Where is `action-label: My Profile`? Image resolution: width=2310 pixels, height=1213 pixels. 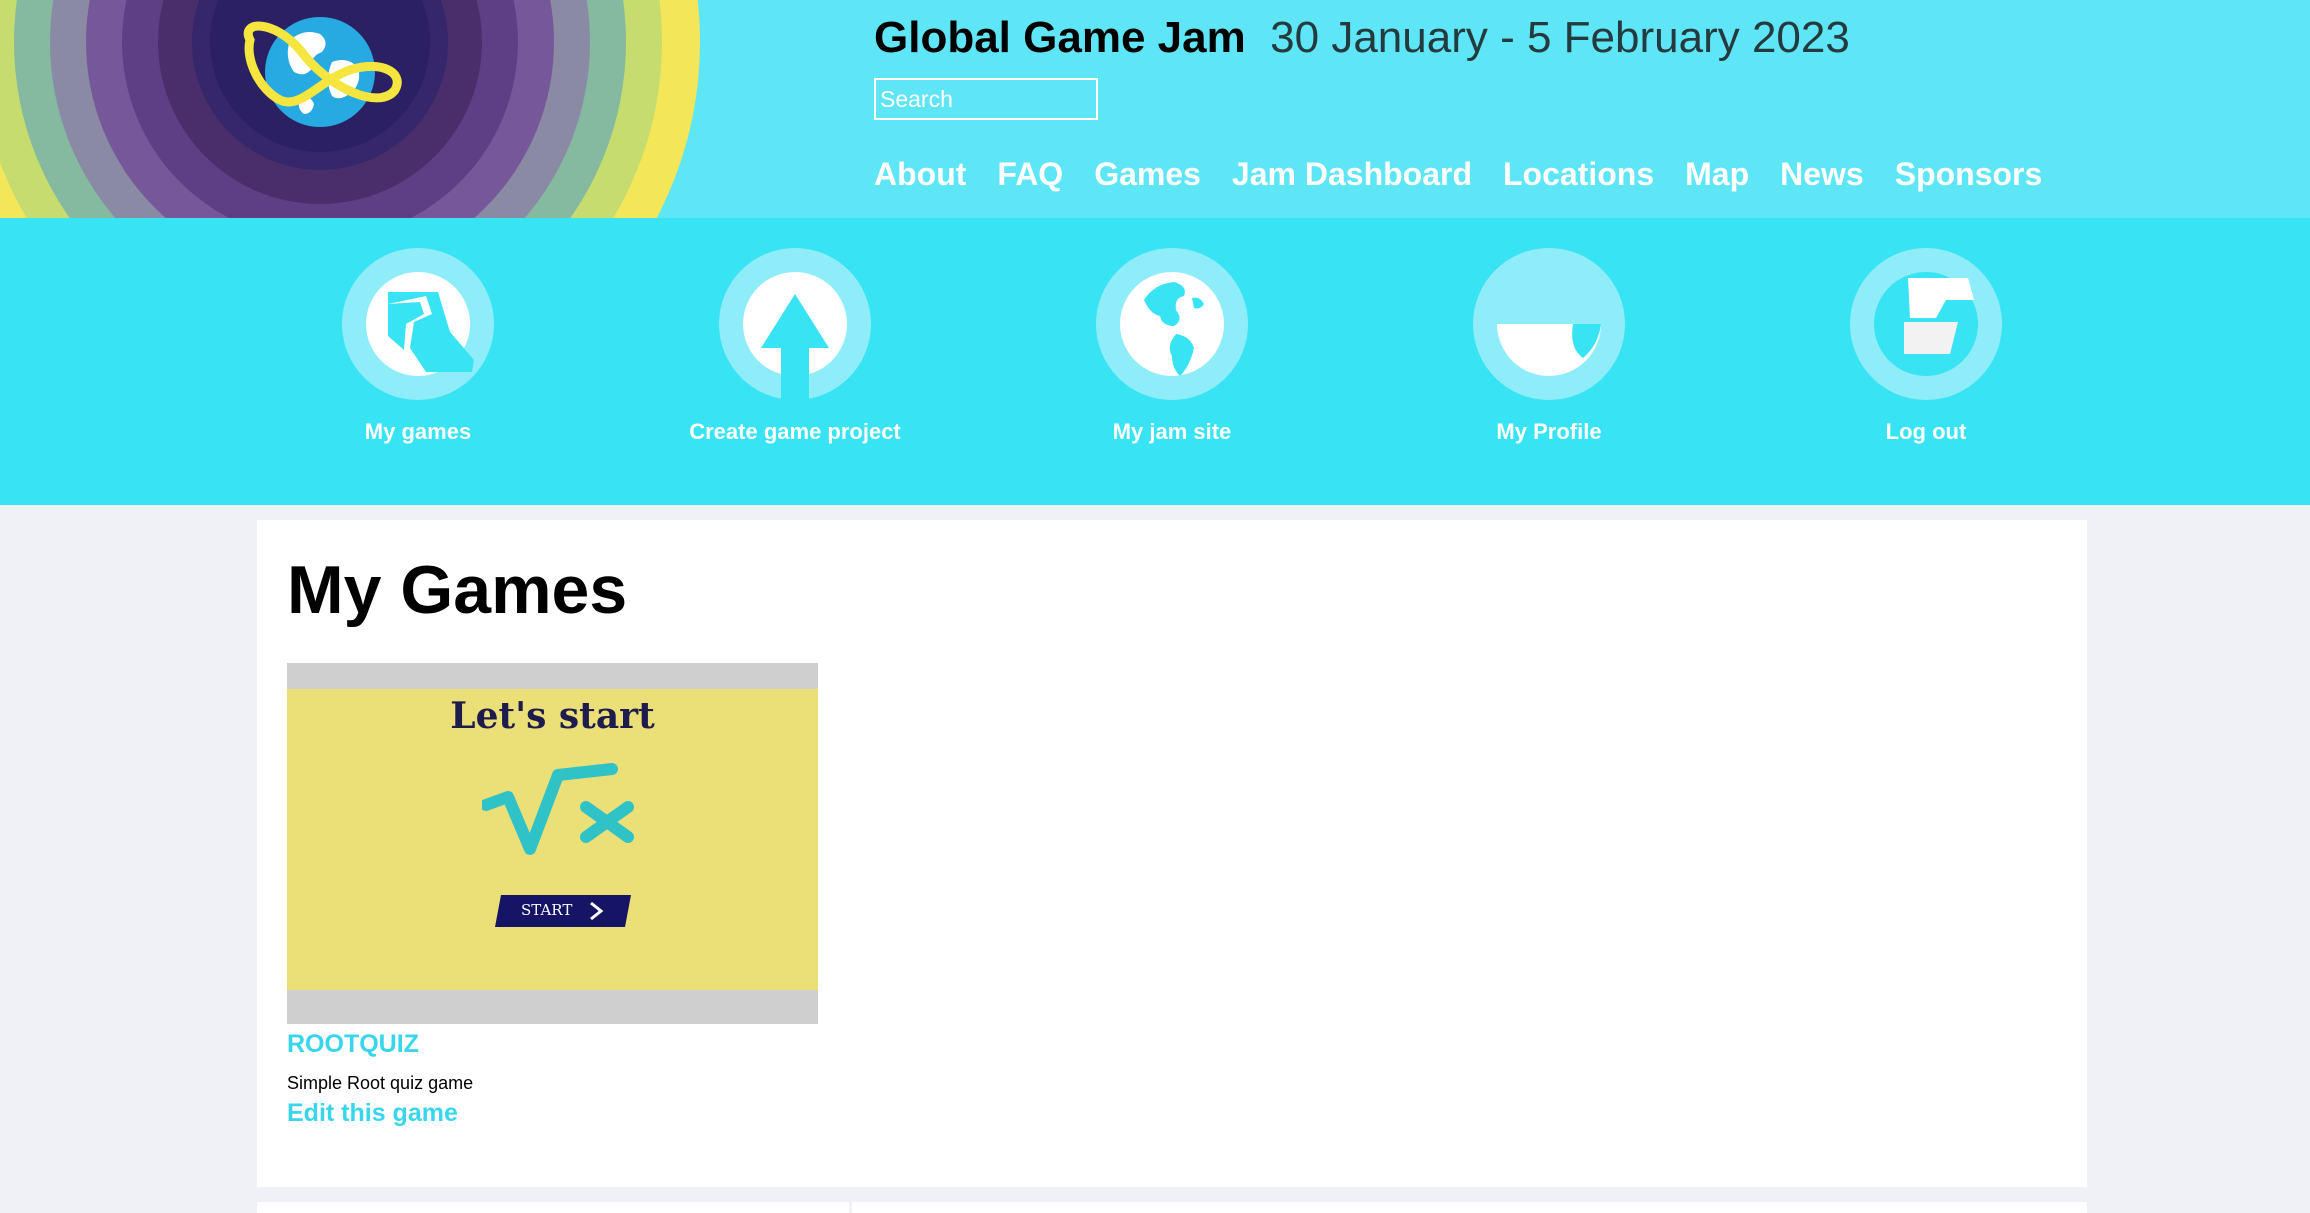 action-label: My Profile is located at coordinates (1549, 431).